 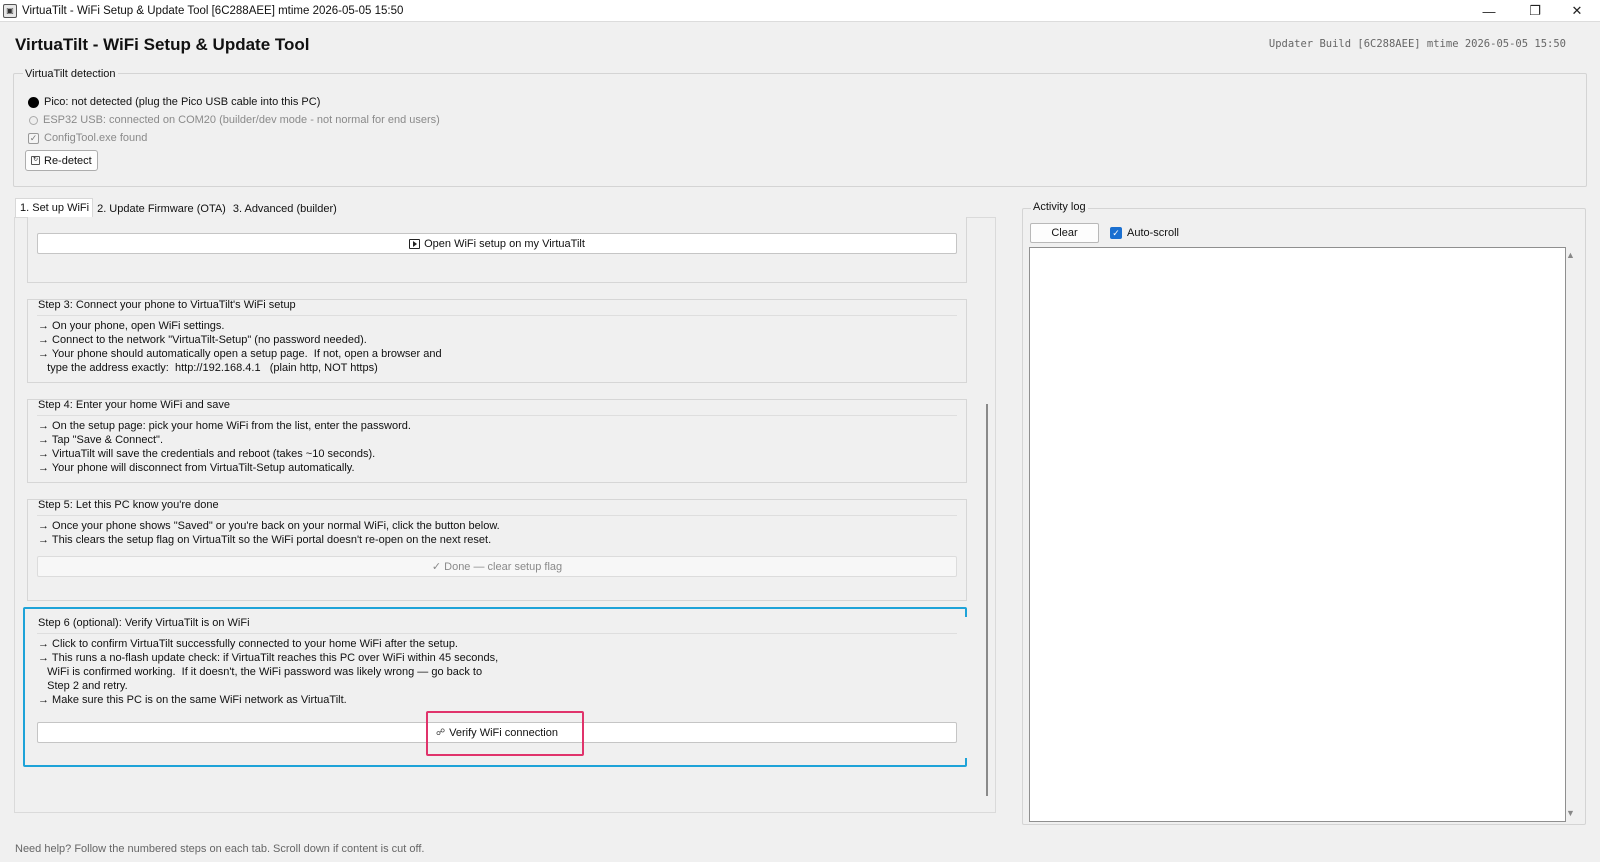 I want to click on step6-line: Step 2 and retry., so click(x=83, y=686).